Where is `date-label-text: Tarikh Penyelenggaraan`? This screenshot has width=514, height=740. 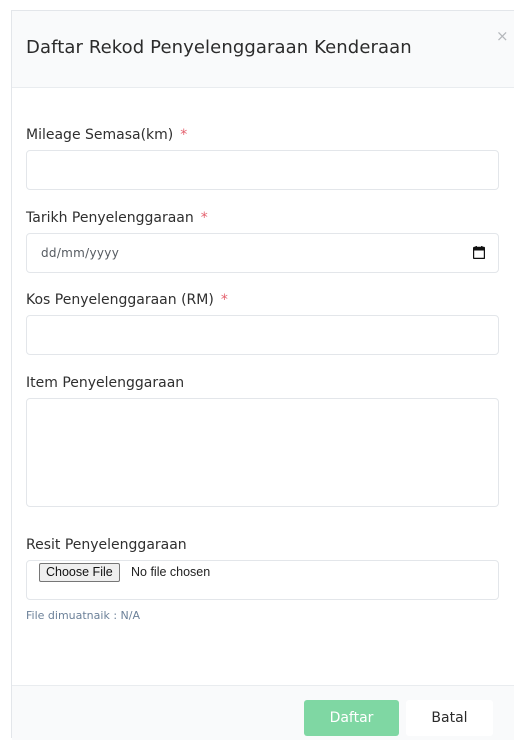 date-label-text: Tarikh Penyelenggaraan is located at coordinates (110, 218).